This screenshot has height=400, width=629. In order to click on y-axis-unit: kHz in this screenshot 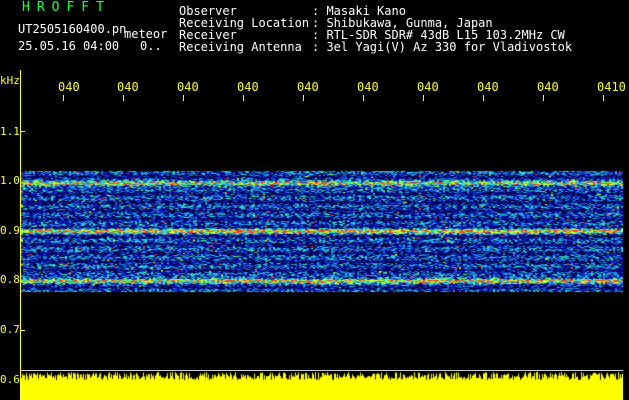, I will do `click(10, 80)`.